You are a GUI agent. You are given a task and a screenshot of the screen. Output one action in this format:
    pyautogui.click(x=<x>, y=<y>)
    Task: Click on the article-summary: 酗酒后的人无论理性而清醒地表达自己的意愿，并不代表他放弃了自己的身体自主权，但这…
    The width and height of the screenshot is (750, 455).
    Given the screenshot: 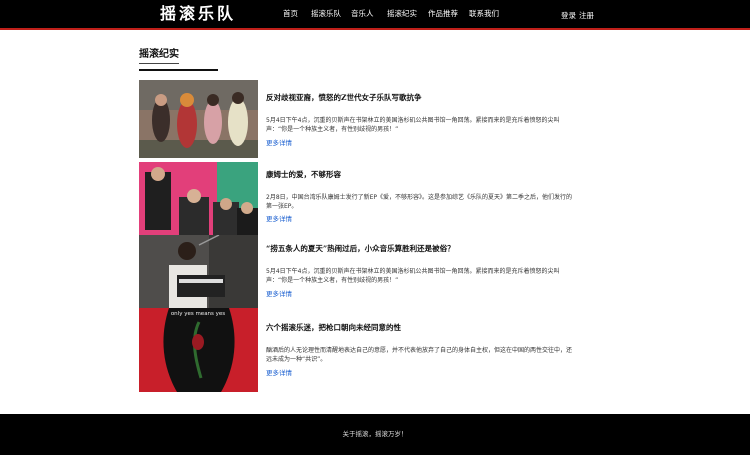 What is the action you would take?
    pyautogui.click(x=419, y=355)
    